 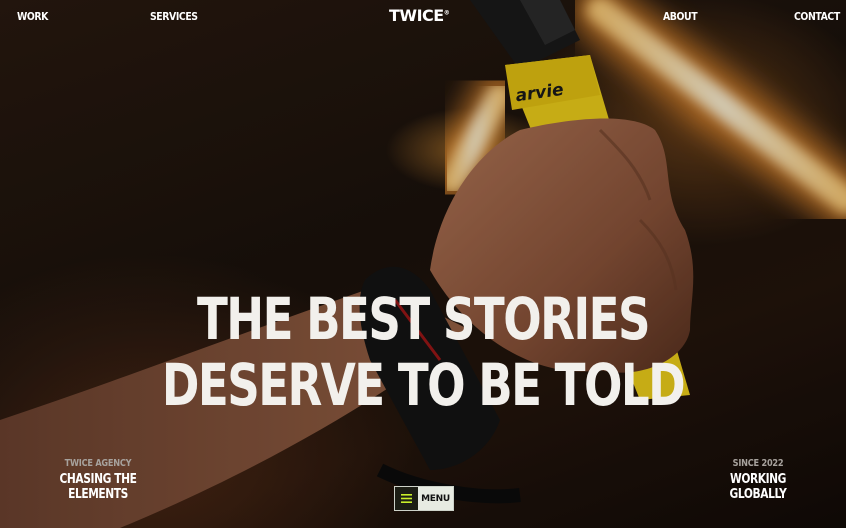 What do you see at coordinates (98, 463) in the screenshot?
I see `left-caption-small: TWICE AGENCY` at bounding box center [98, 463].